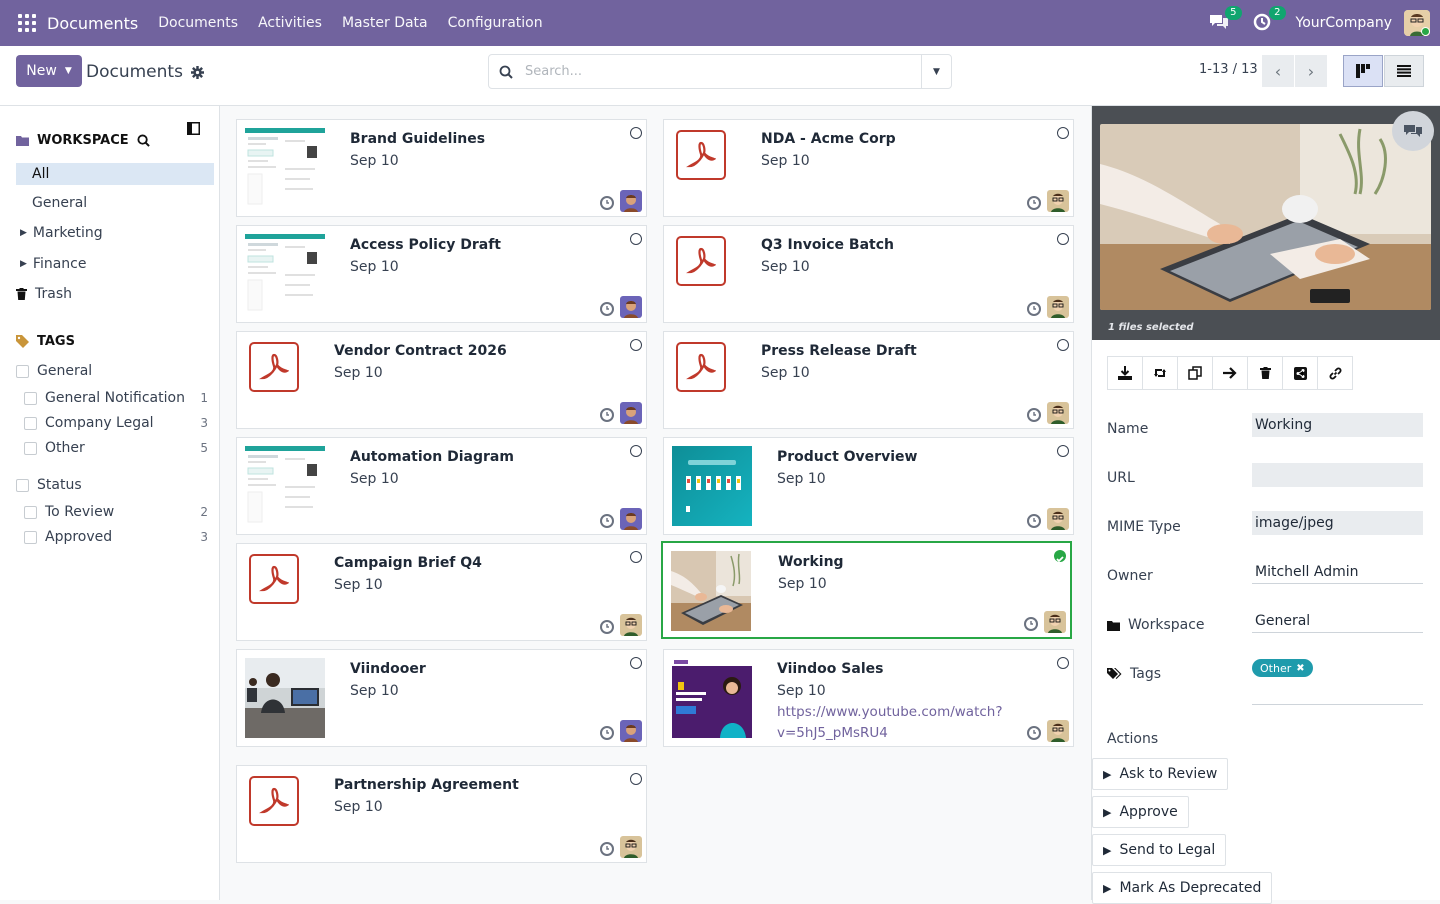 Image resolution: width=1440 pixels, height=904 pixels. I want to click on workspace-item-all: All, so click(115, 174).